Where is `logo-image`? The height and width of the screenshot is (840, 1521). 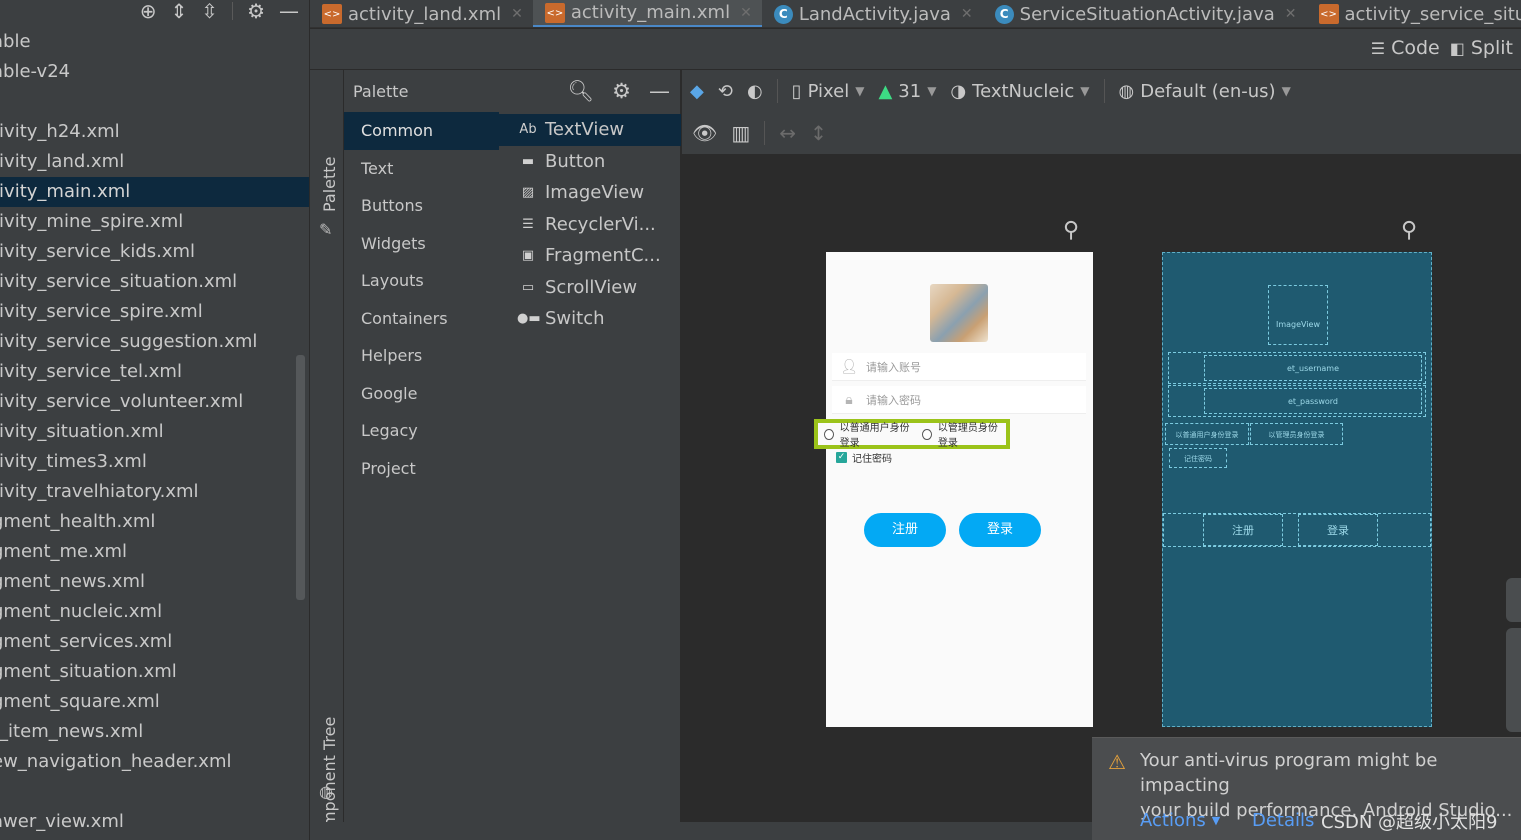
logo-image is located at coordinates (959, 313).